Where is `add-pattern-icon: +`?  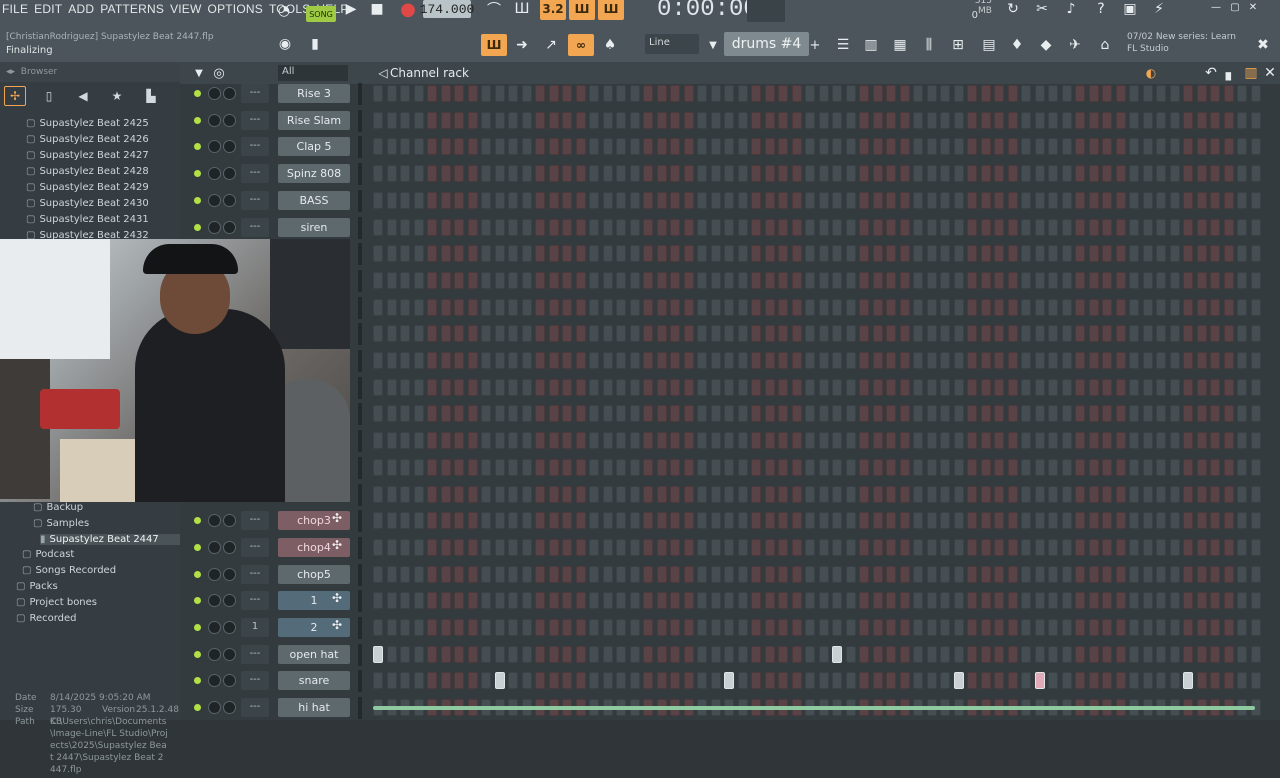
add-pattern-icon: + is located at coordinates (815, 45).